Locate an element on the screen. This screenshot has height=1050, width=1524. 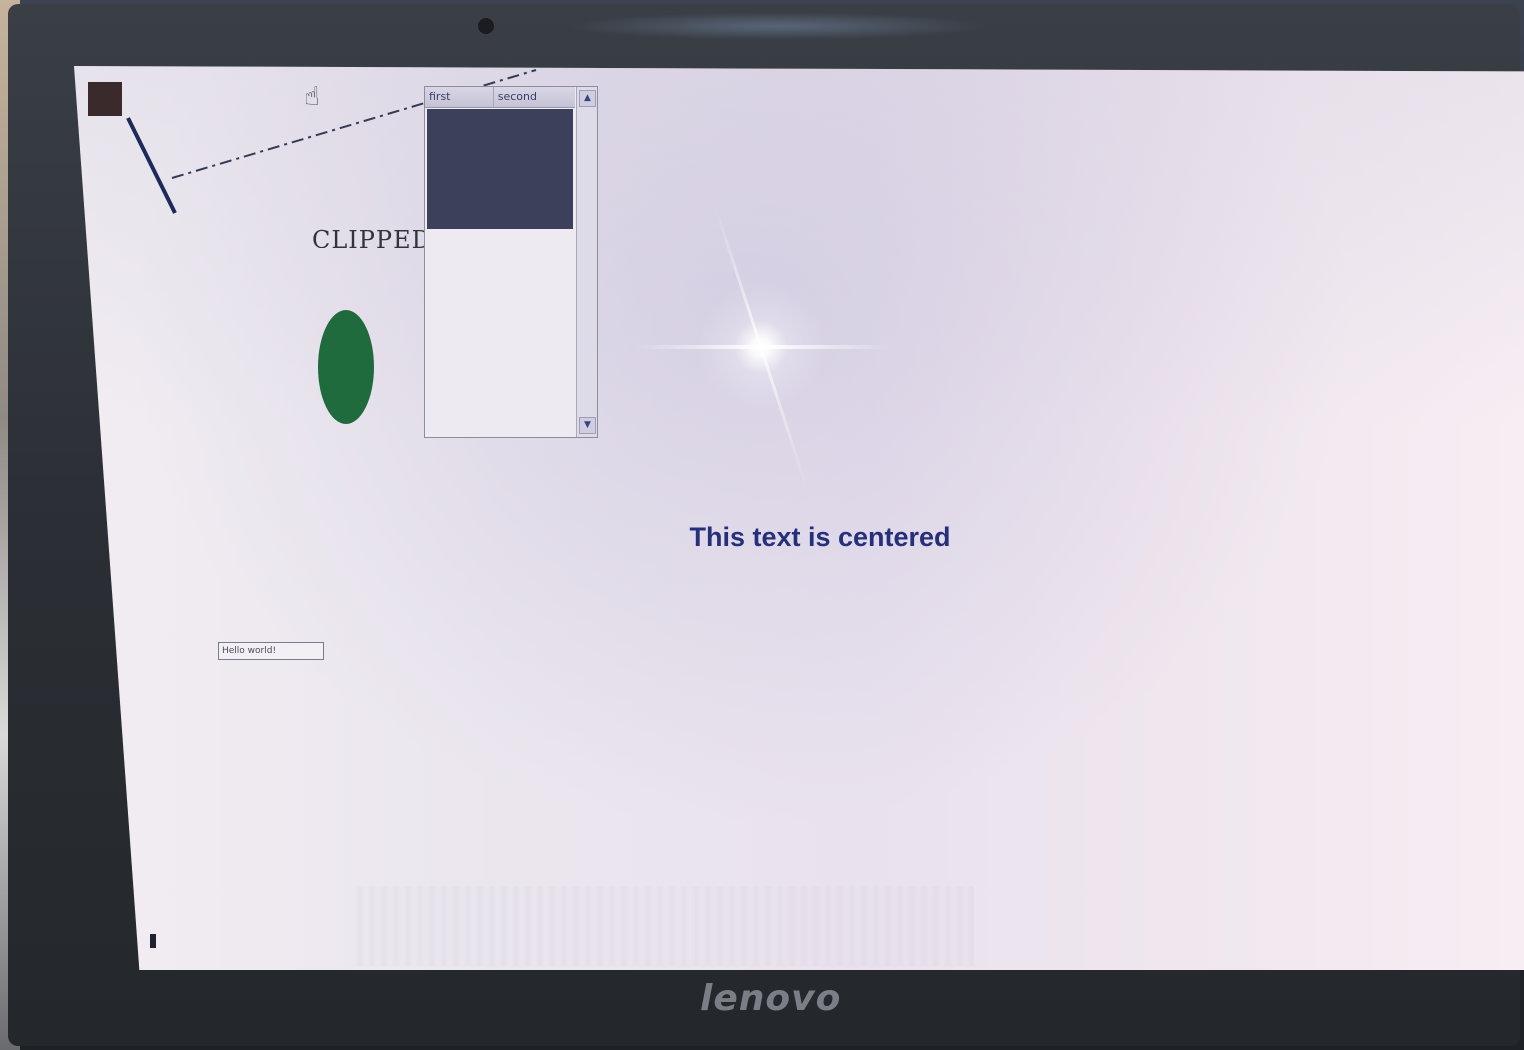
column-header-first: first is located at coordinates (459, 97).